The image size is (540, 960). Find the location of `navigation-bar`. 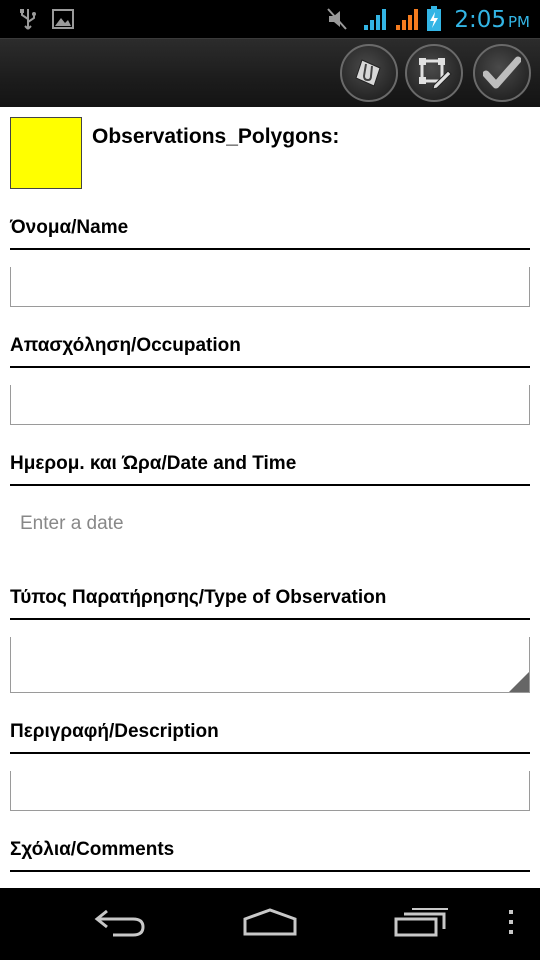

navigation-bar is located at coordinates (270, 924).